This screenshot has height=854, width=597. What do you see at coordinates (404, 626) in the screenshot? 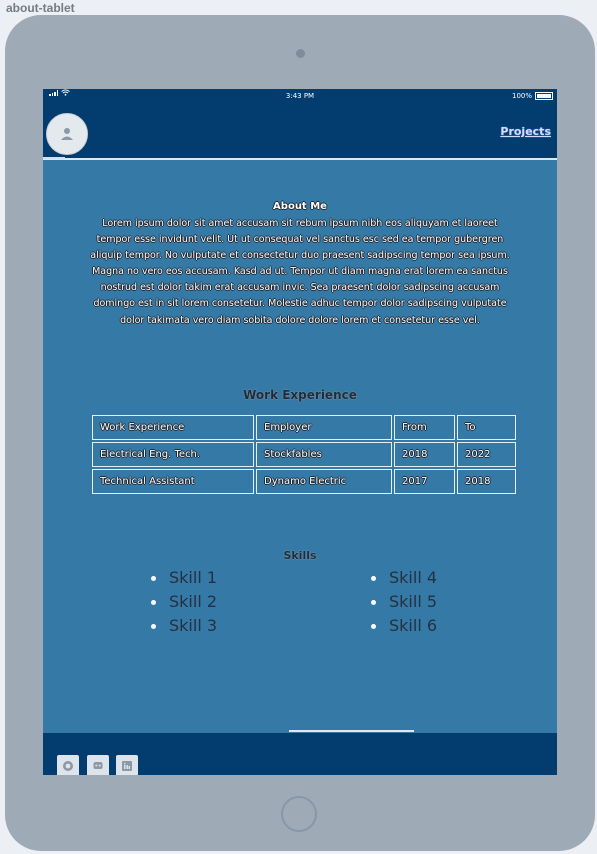
I see `skill-item: Skill 6` at bounding box center [404, 626].